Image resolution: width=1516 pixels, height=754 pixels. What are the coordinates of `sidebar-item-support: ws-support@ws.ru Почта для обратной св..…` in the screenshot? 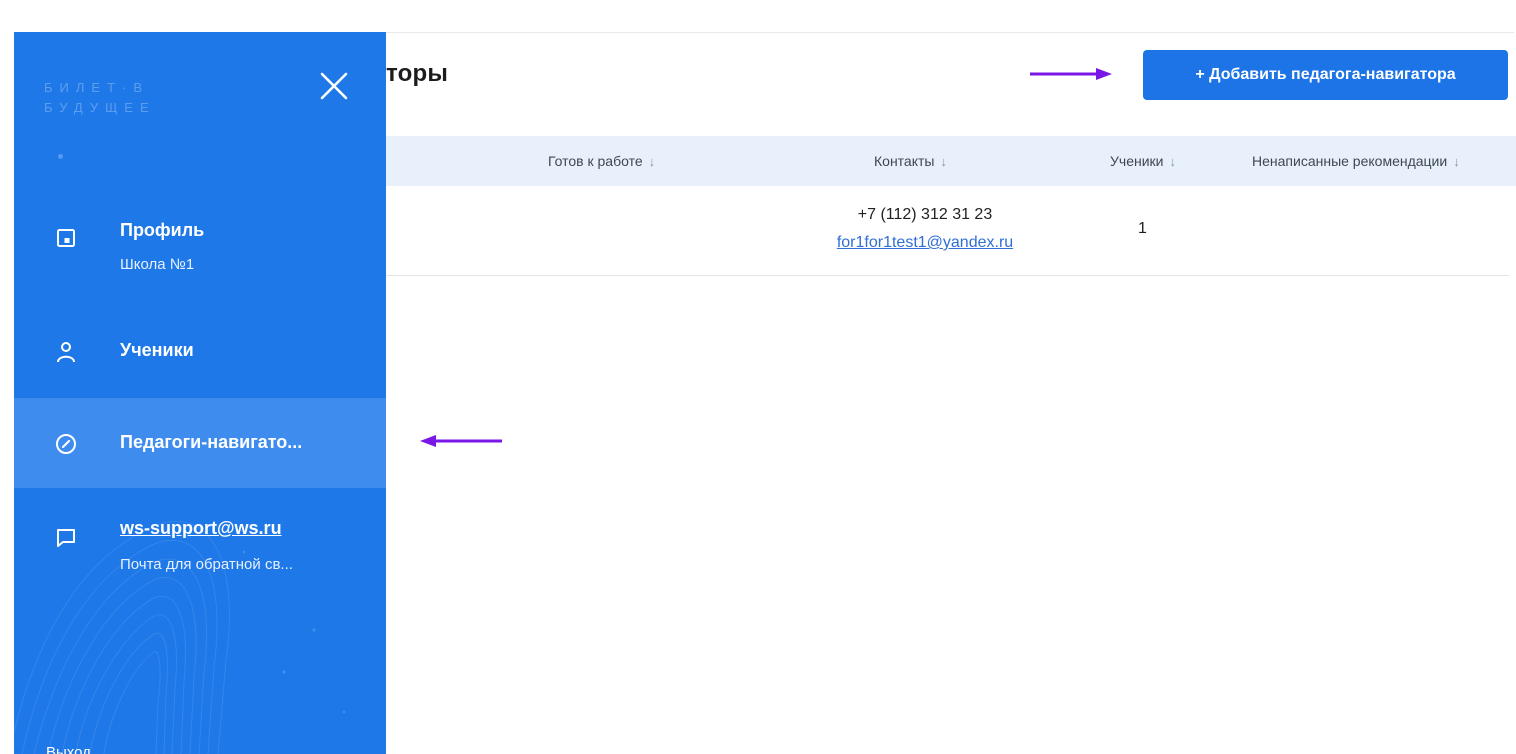 It's located at (200, 543).